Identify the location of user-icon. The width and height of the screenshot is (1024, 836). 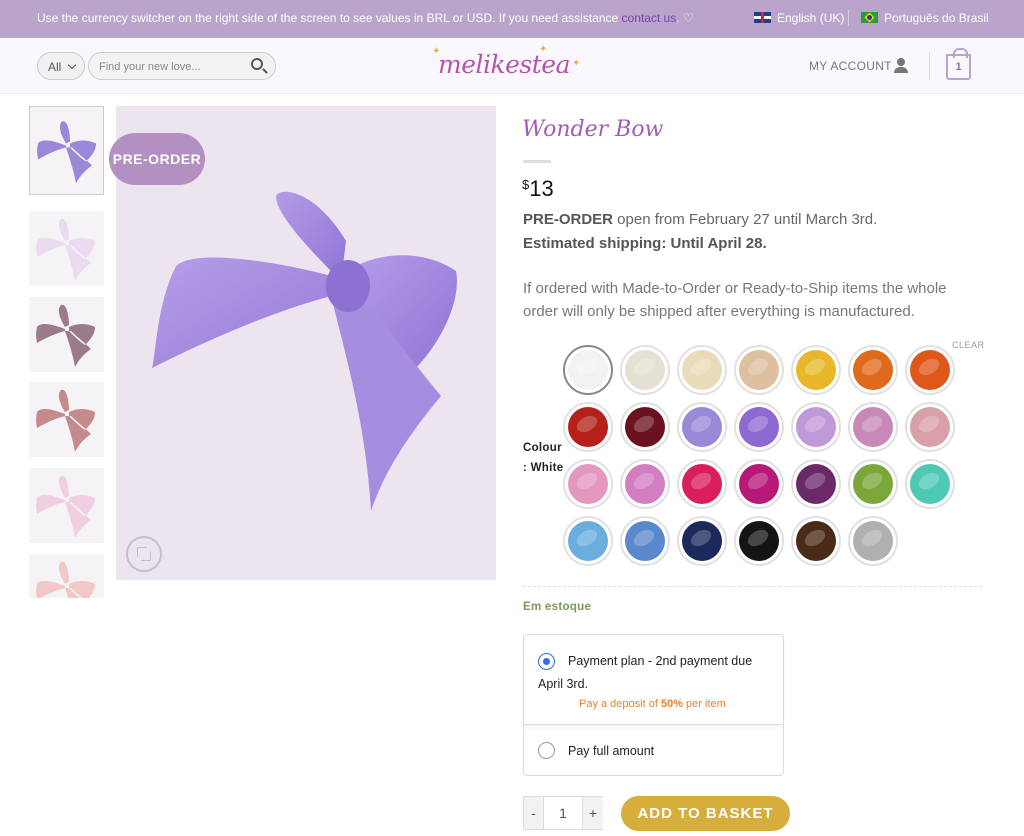
(901, 65).